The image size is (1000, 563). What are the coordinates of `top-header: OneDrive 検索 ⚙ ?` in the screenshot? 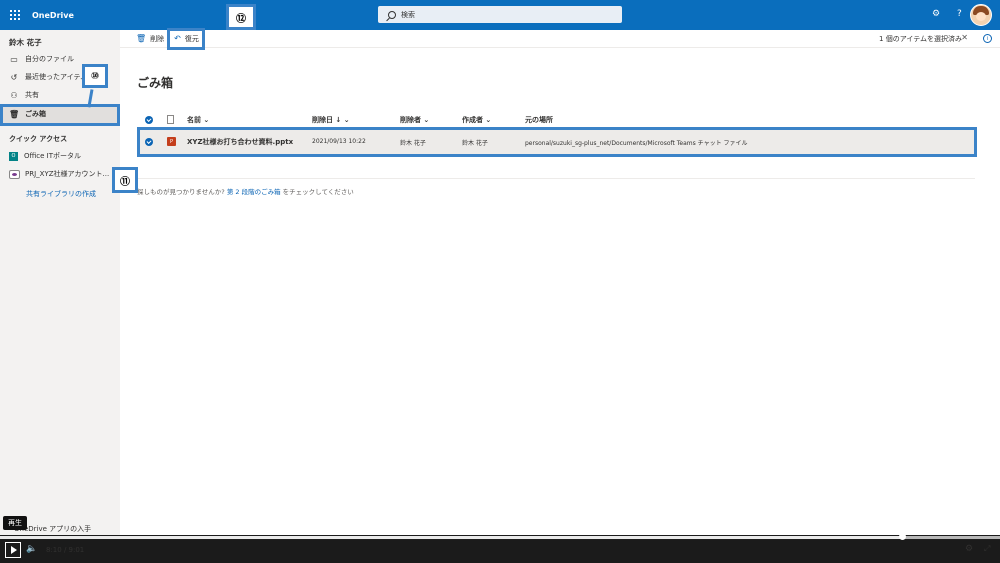 It's located at (500, 15).